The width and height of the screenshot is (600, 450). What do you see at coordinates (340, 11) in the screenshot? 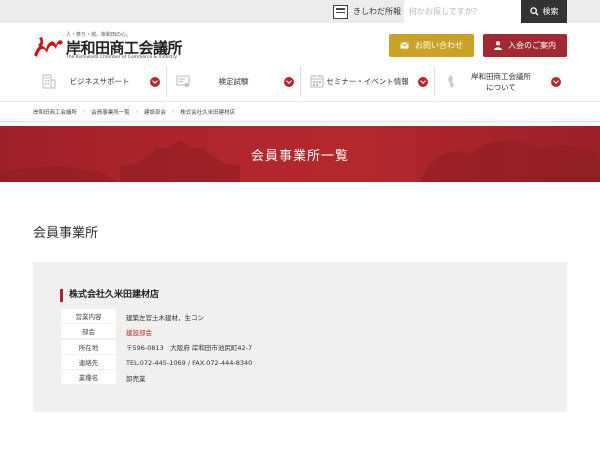
I see `newspaper-icon` at bounding box center [340, 11].